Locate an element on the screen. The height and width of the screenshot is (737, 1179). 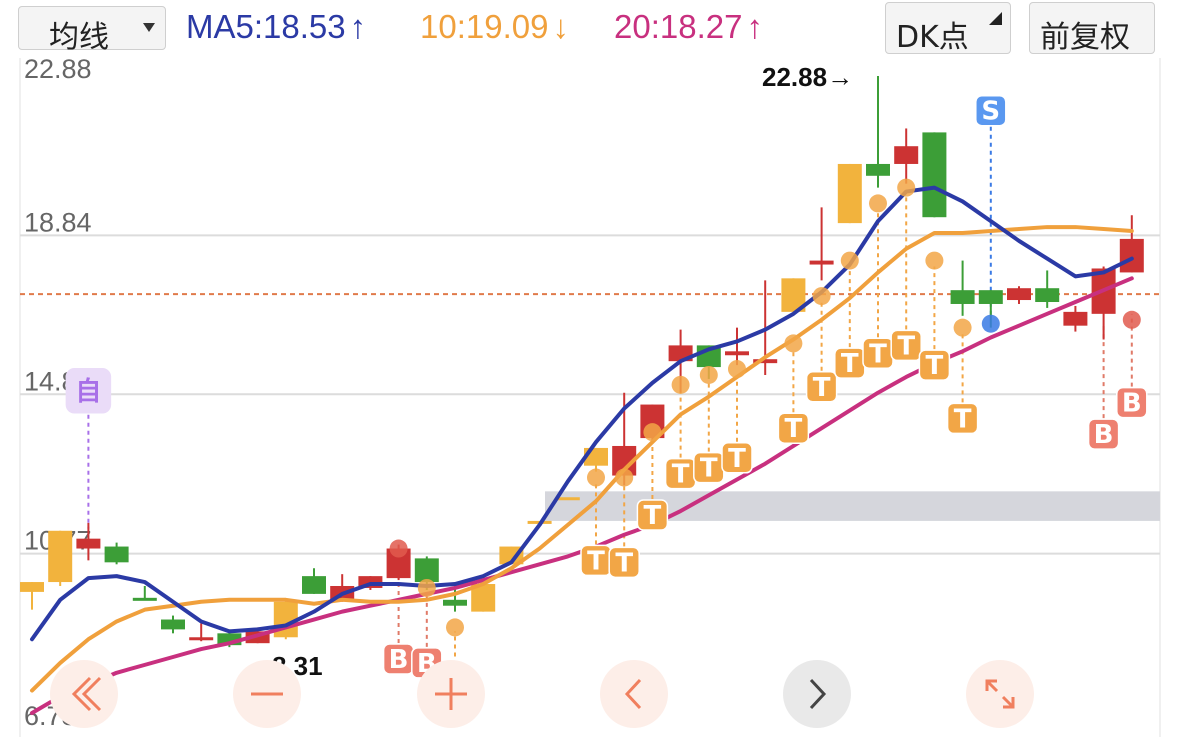
scroll-left-end-button is located at coordinates (84, 694).